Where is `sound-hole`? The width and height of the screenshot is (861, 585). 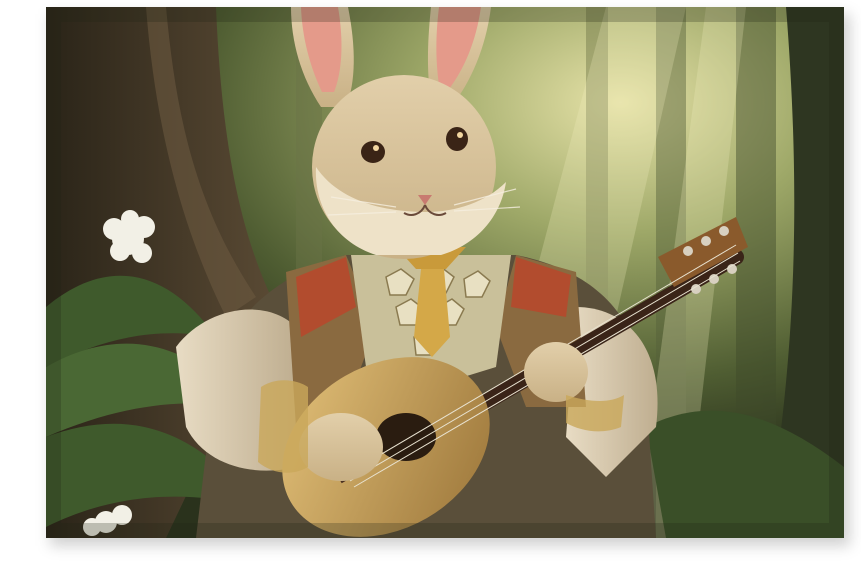 sound-hole is located at coordinates (406, 437).